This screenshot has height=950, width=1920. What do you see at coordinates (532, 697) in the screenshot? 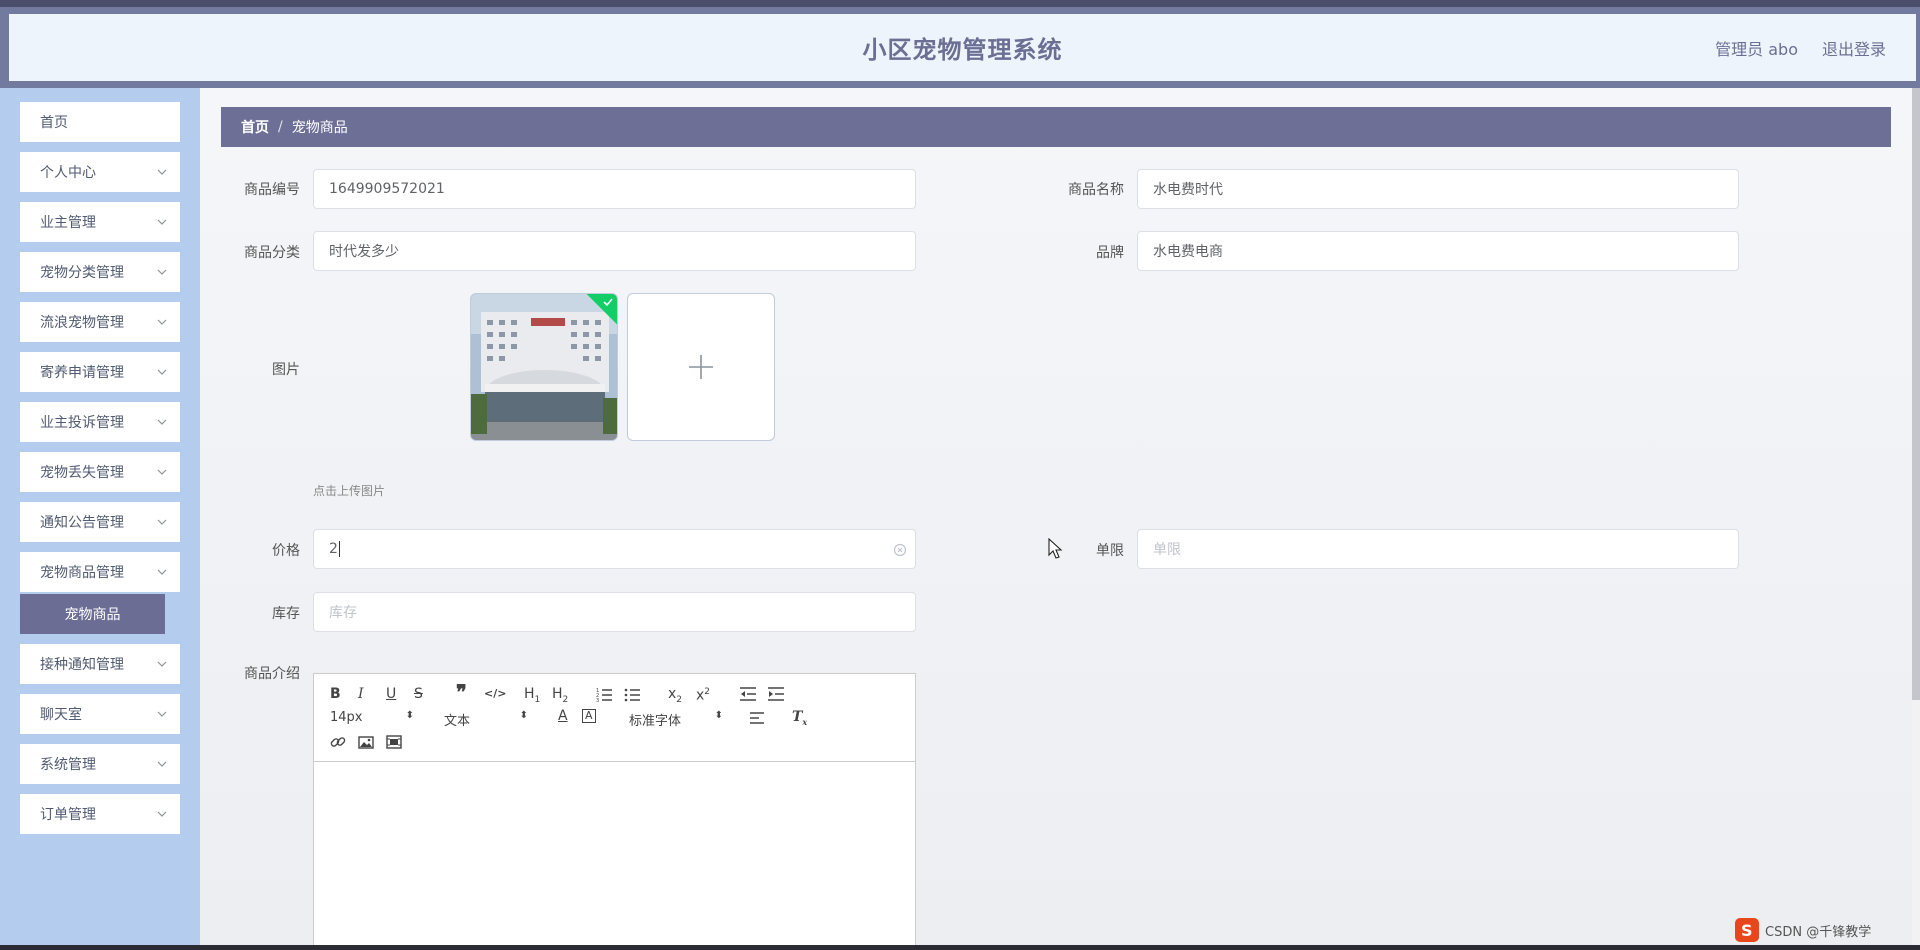
I see `header1-button: H1` at bounding box center [532, 697].